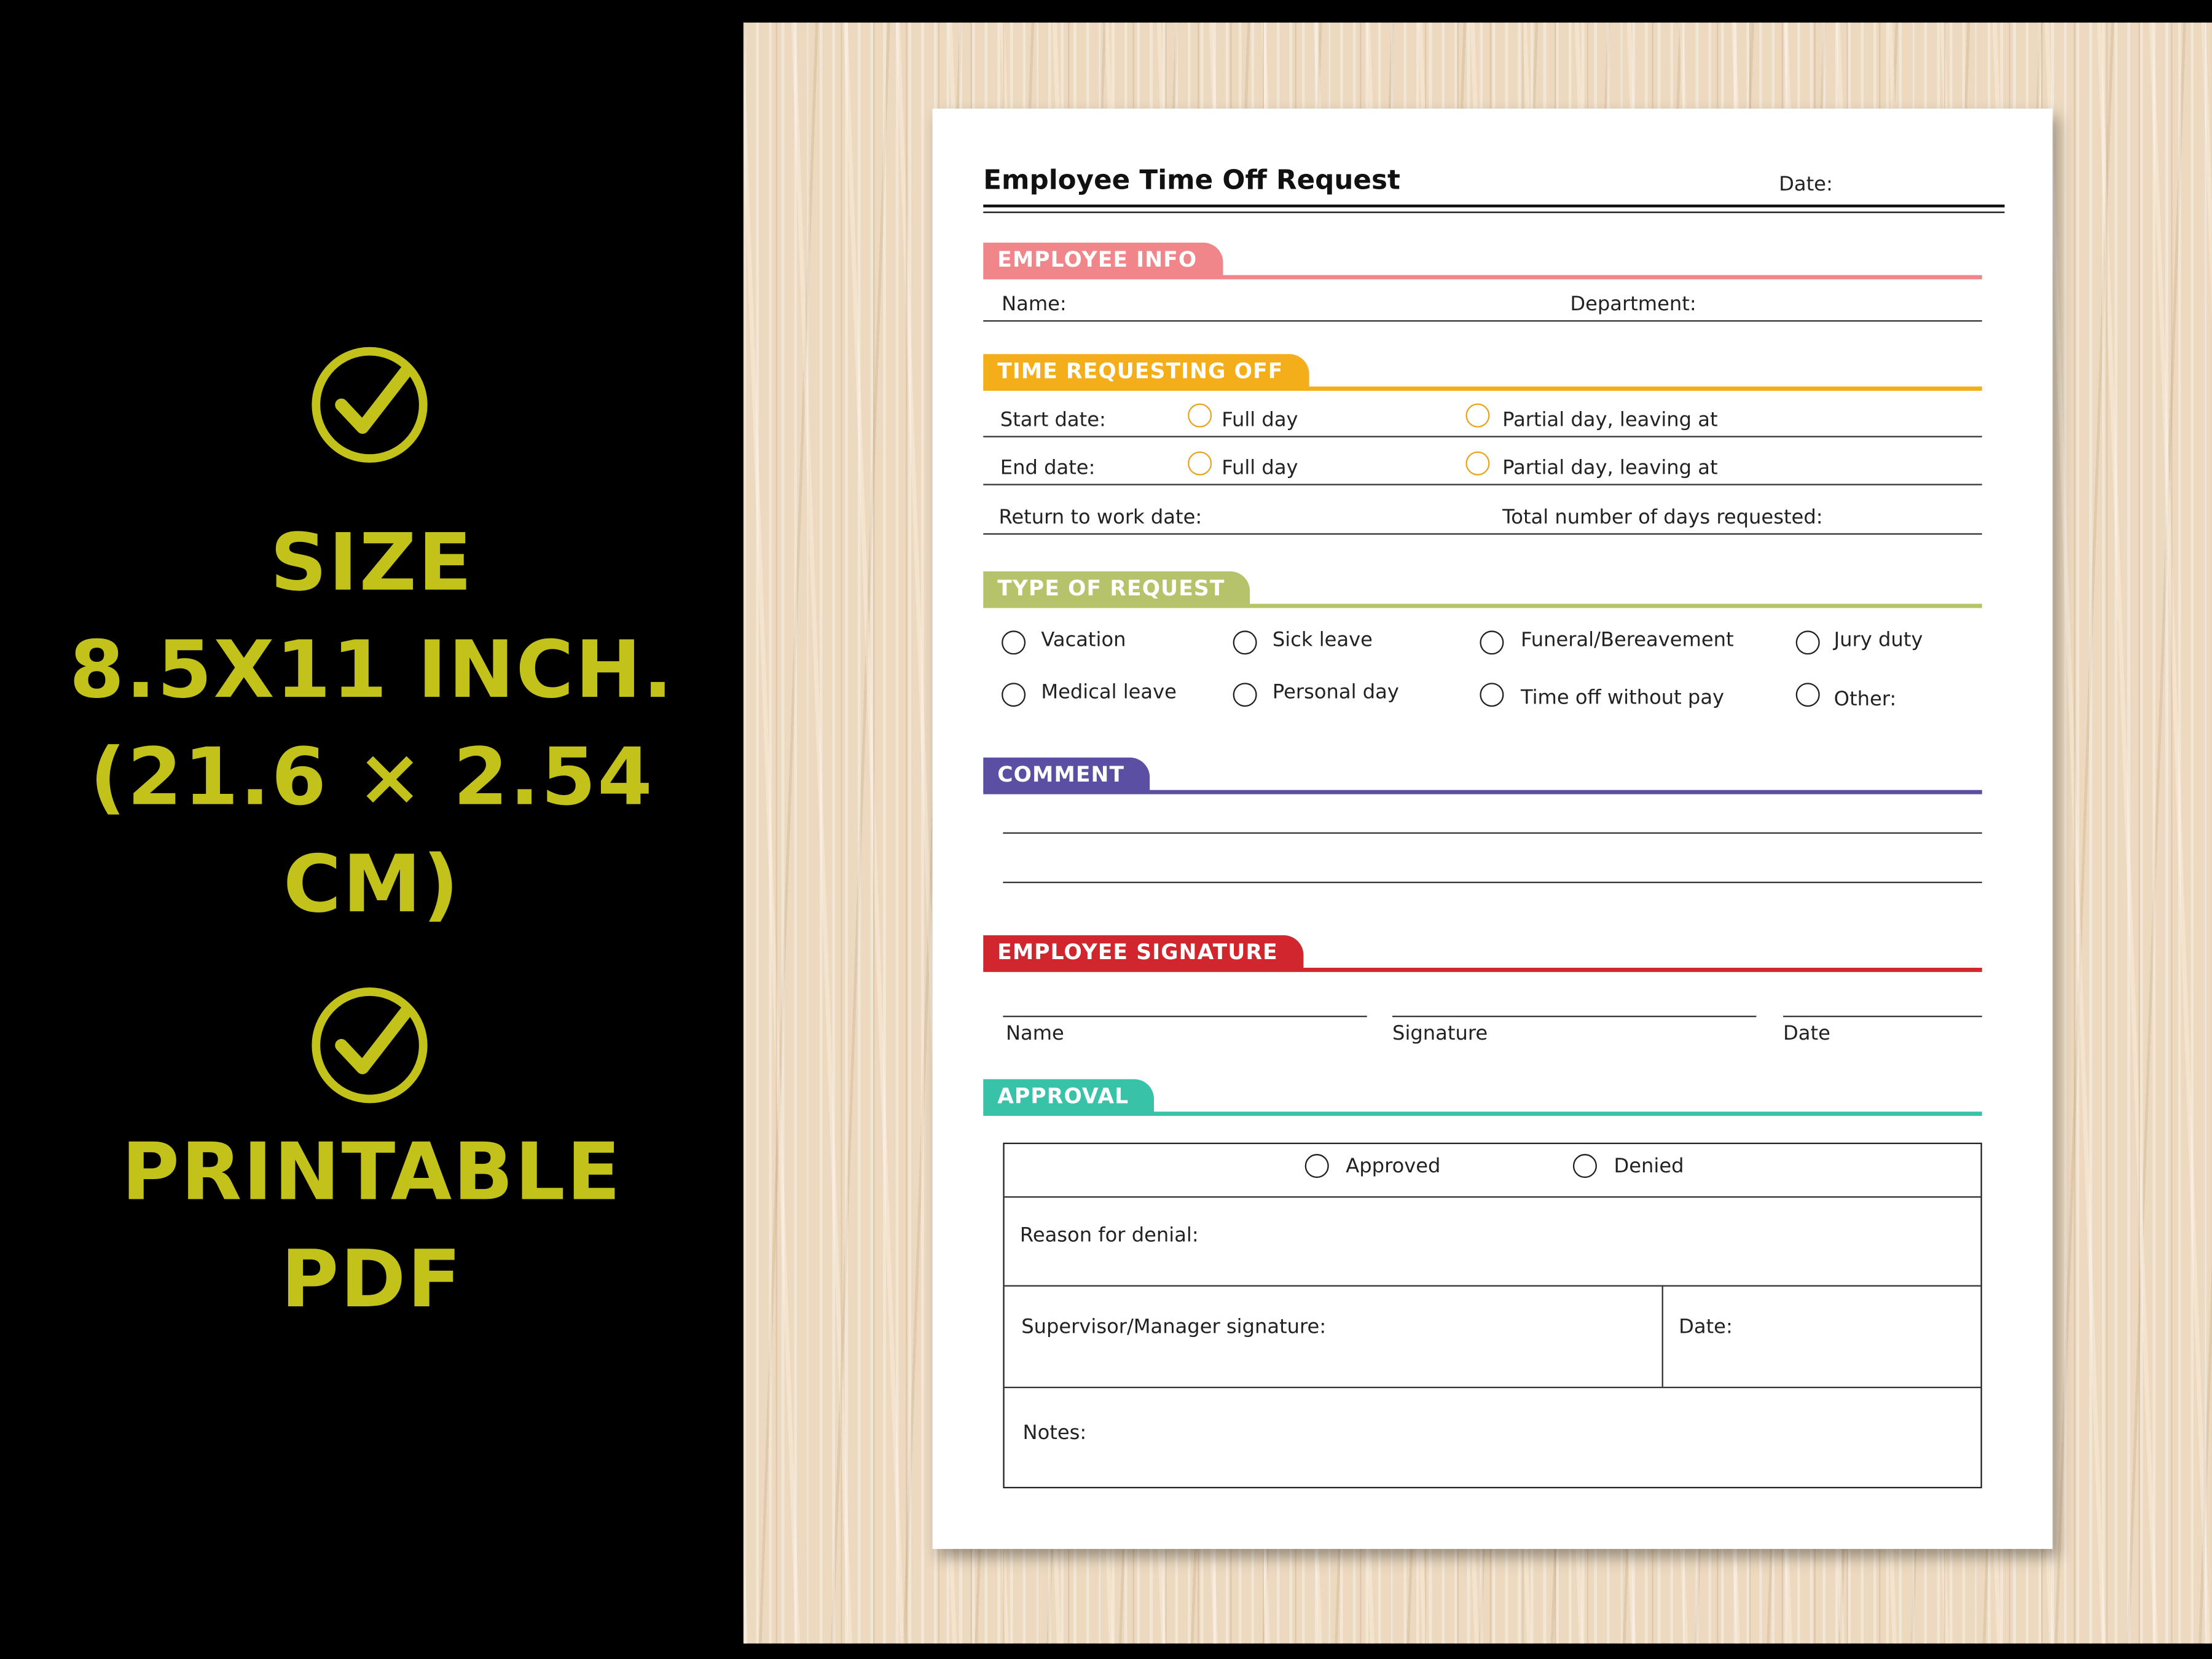  I want to click on notes-label: Notes:, so click(1054, 1433).